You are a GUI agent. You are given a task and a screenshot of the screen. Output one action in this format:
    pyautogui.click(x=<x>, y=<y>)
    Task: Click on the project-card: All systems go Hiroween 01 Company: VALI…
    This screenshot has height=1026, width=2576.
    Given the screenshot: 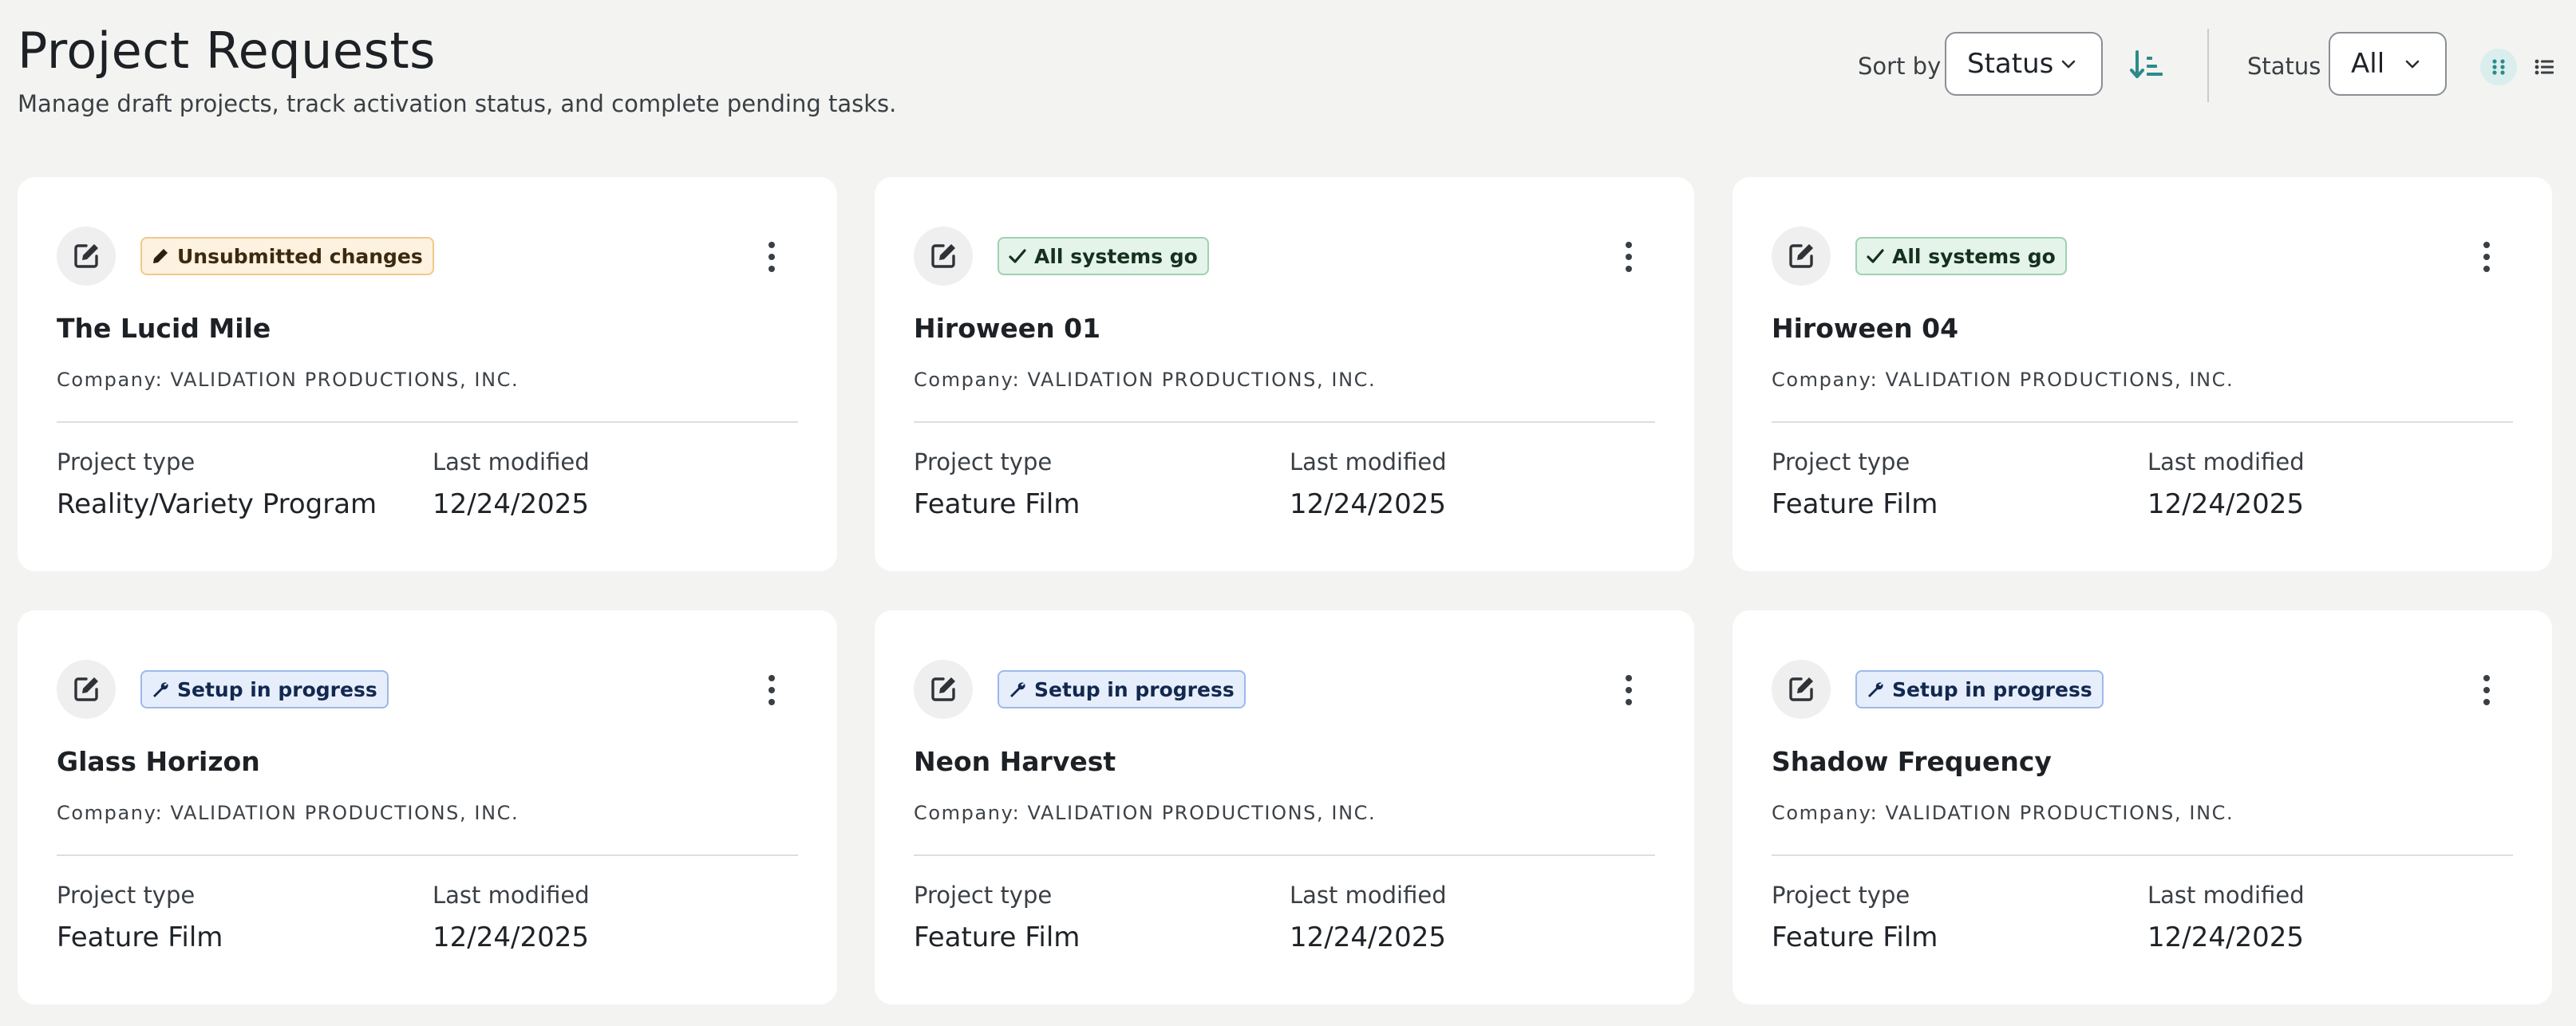 What is the action you would take?
    pyautogui.click(x=1284, y=374)
    